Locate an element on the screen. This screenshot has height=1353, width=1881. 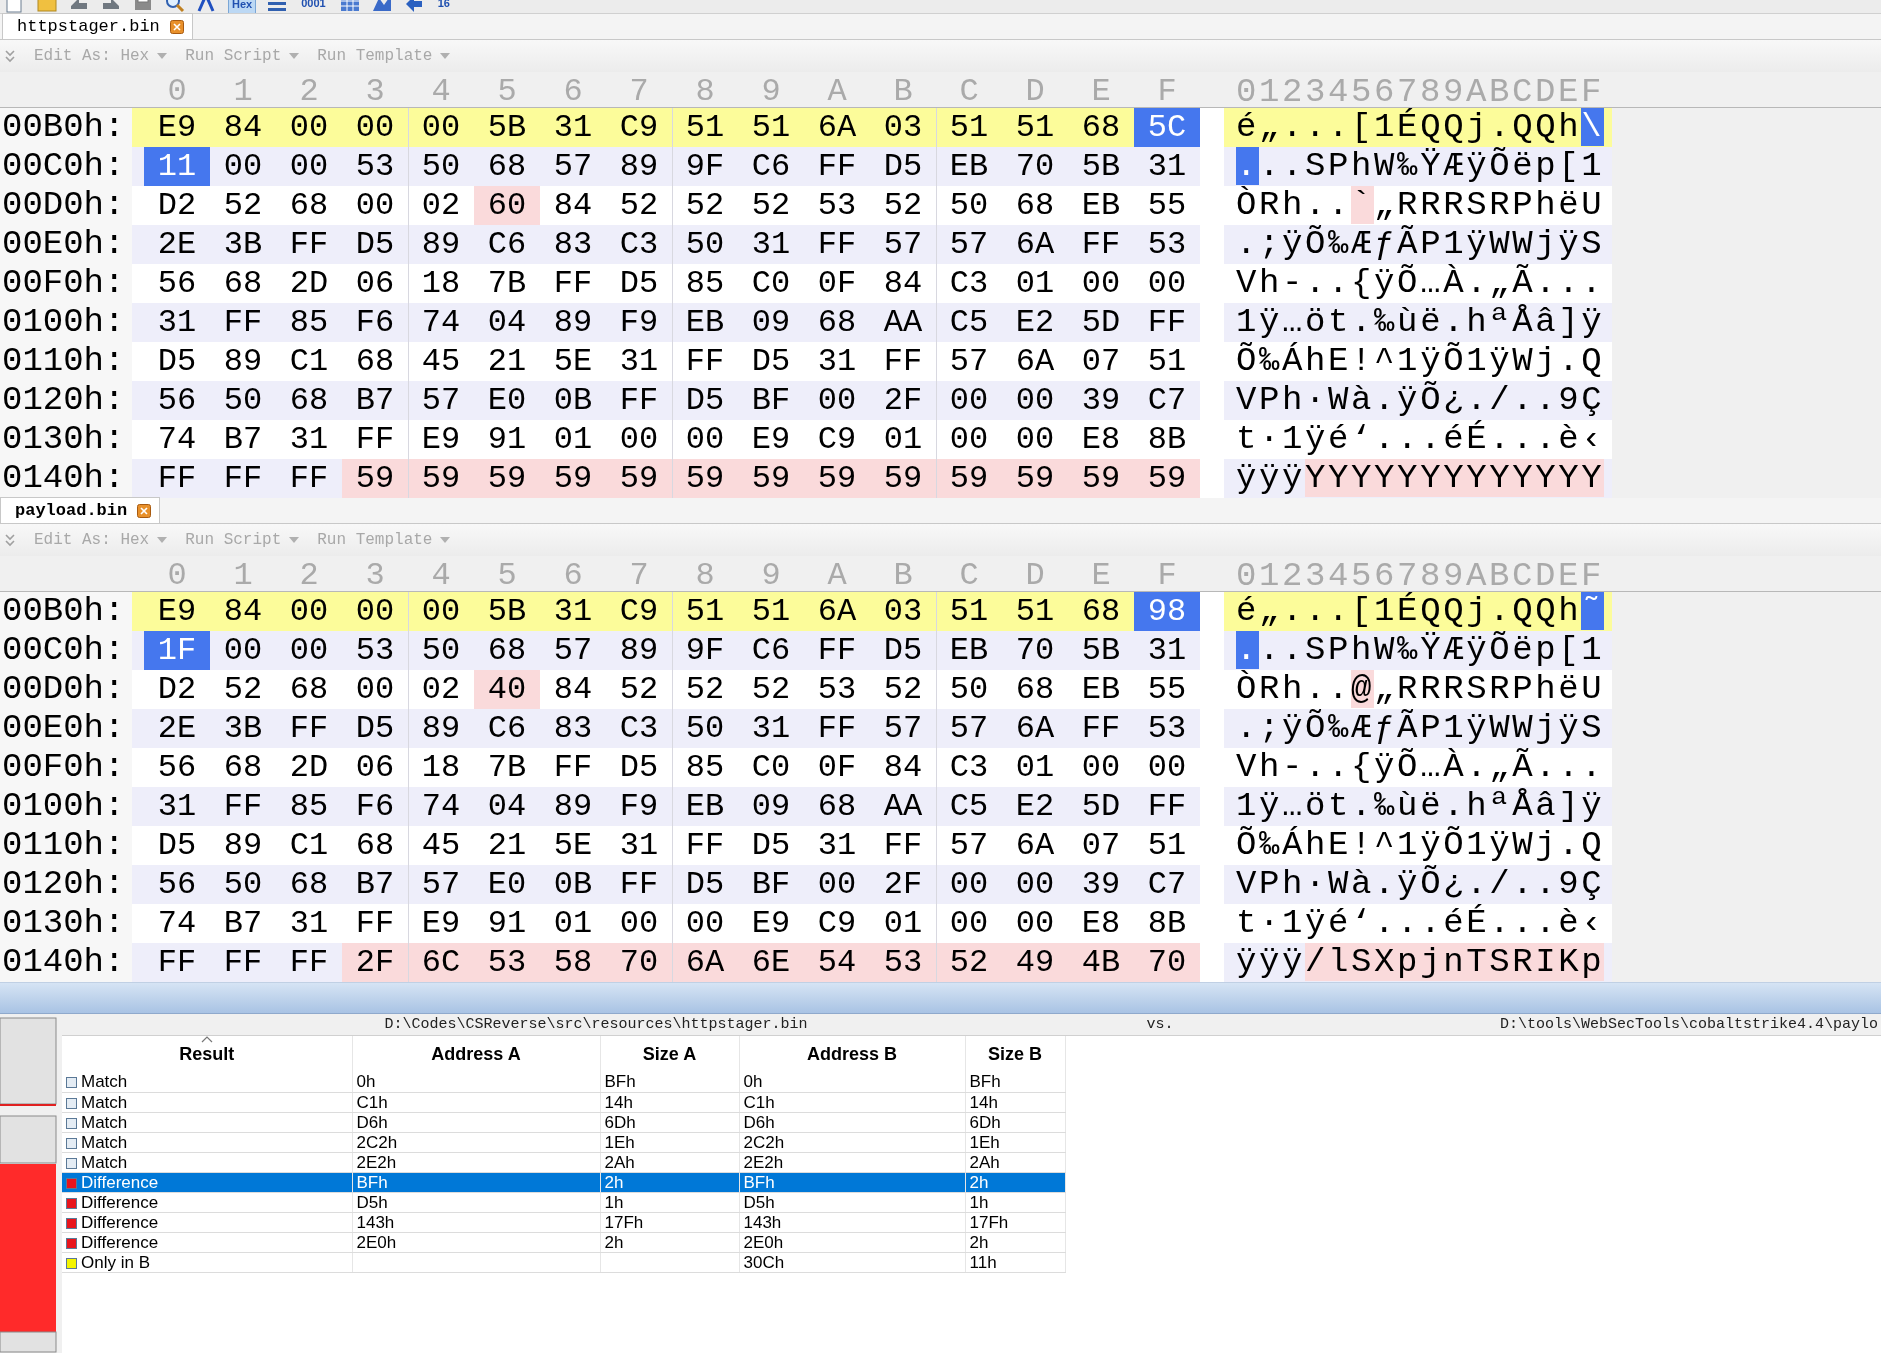
table-row: Match 2E2h 2Ah 2E2h 2Ah is located at coordinates (563, 1162).